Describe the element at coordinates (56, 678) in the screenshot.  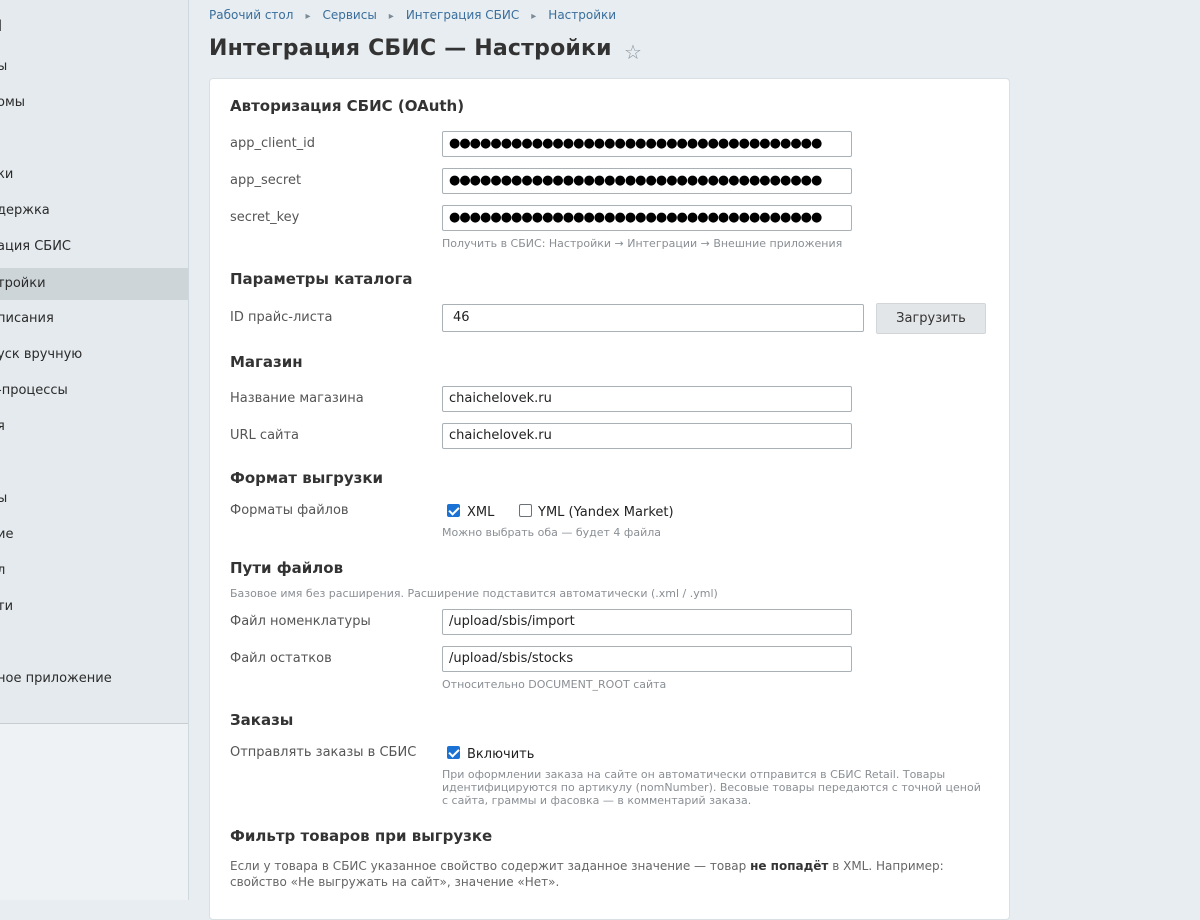
I see `sidebar-item-label: ное приложение` at that location.